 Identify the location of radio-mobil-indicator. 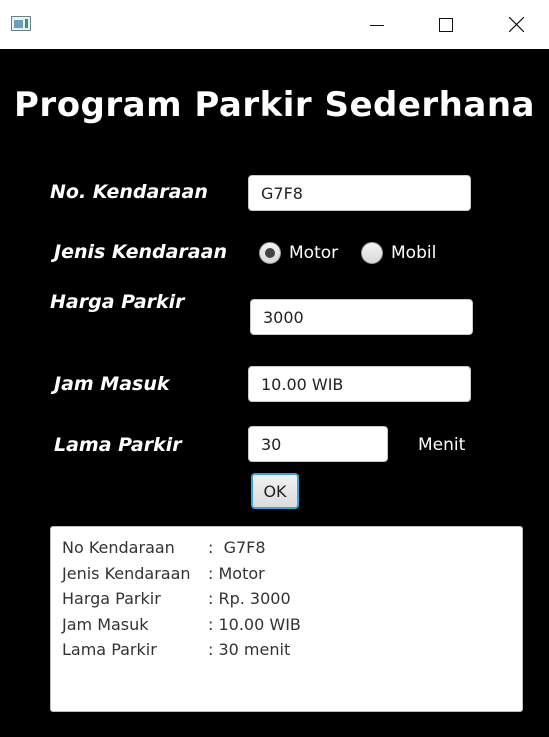
(372, 253).